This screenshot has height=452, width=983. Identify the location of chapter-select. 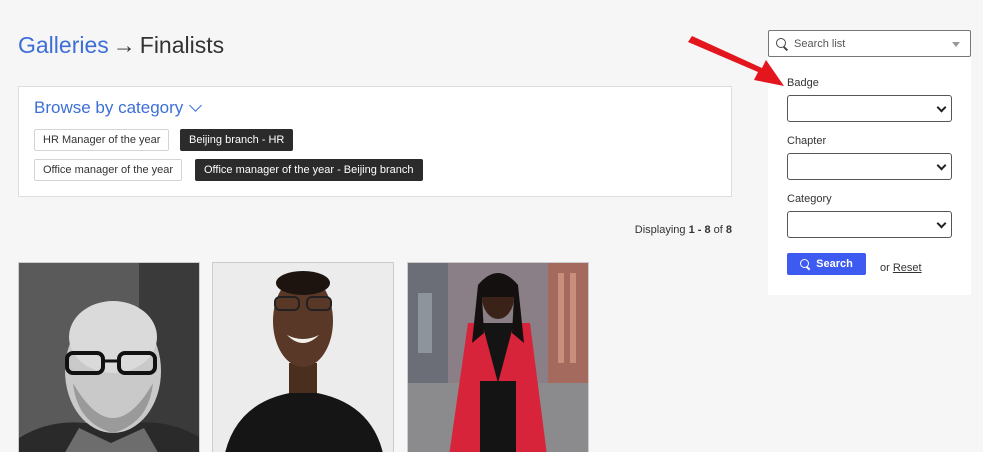
(869, 166).